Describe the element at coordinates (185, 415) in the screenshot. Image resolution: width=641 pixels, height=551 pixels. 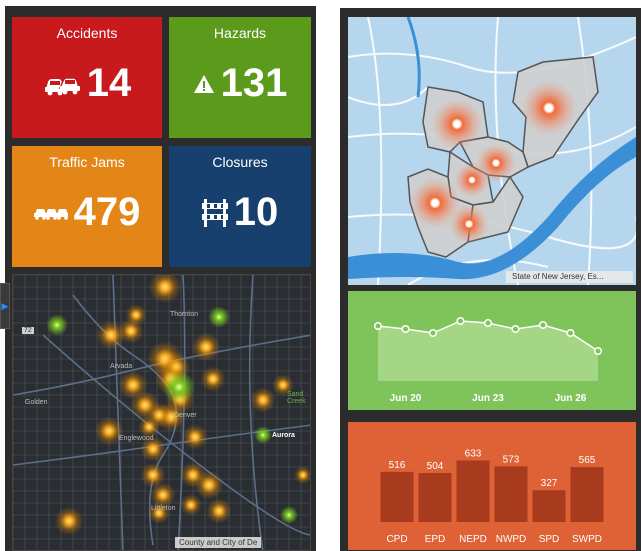
I see `map-label-denver: Denver` at that location.